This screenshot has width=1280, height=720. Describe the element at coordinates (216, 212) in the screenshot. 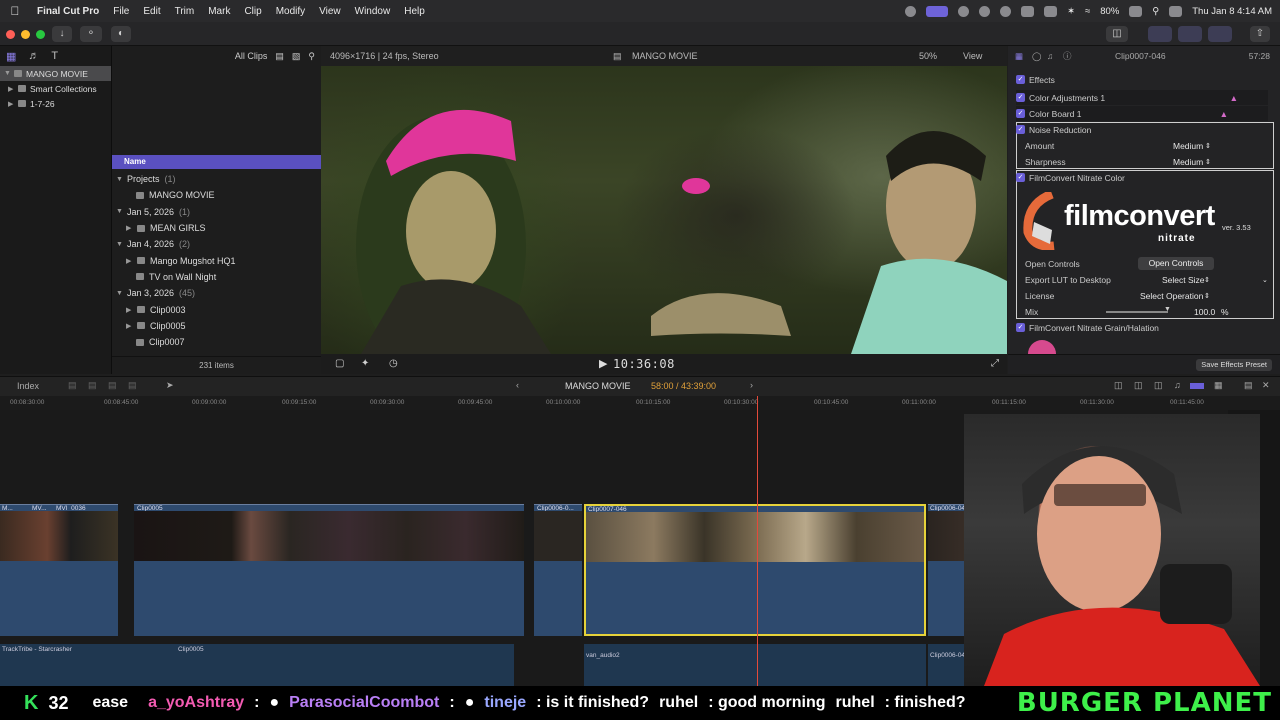

I see `browser-group-date: ▼ Jan 5, 2026 (1)` at that location.